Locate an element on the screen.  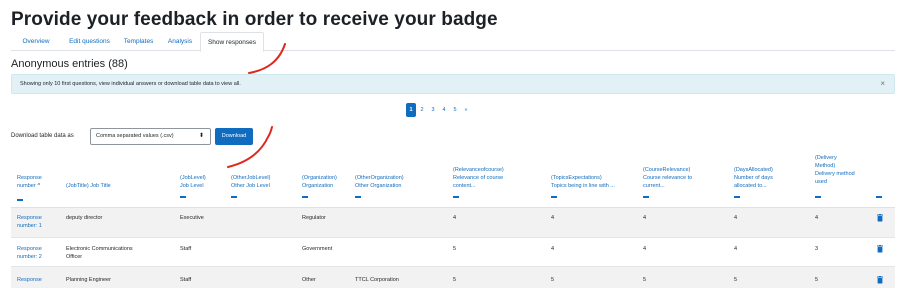
download-format-value: Comma separated values (.csv) is located at coordinates (135, 136).